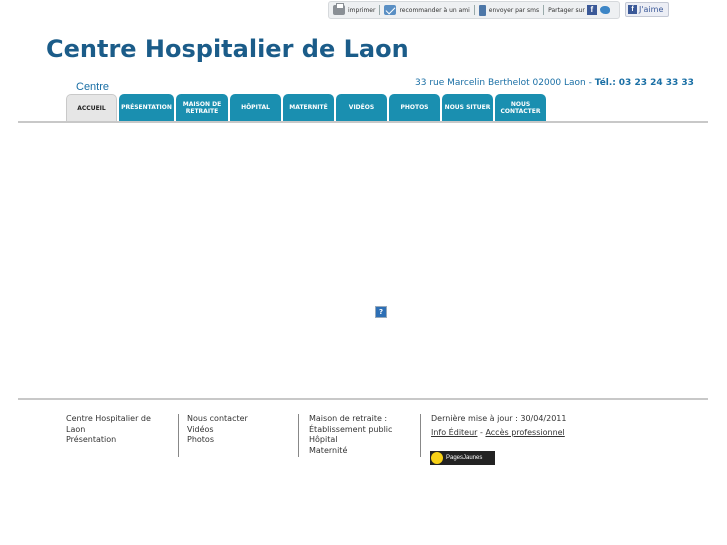 This screenshot has height=545, width=727. I want to click on like-label: J'aime, so click(651, 9).